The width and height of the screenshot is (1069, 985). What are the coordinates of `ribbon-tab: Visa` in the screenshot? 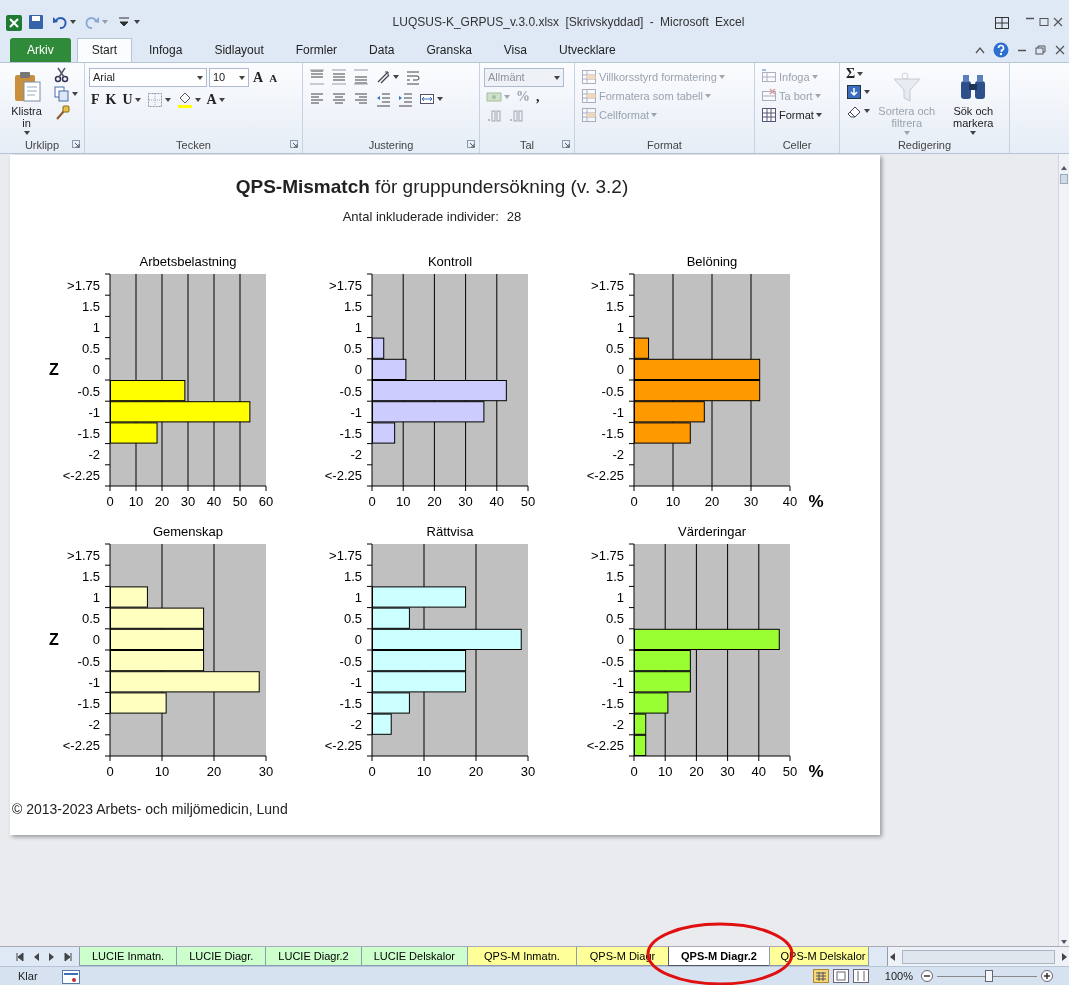 It's located at (515, 50).